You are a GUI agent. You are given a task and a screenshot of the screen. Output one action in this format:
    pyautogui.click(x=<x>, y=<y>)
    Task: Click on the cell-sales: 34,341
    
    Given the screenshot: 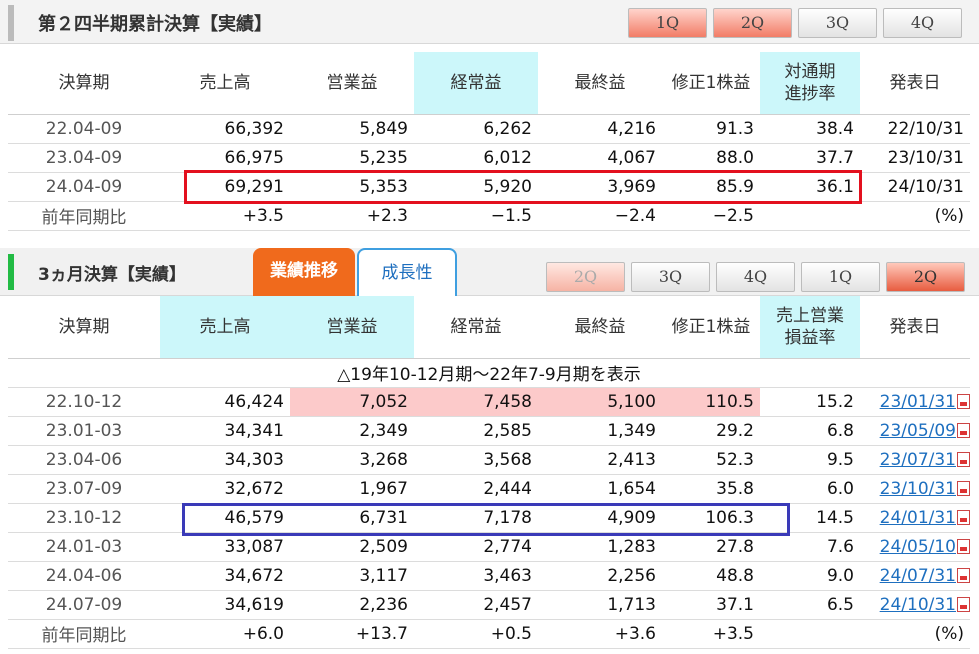 What is the action you would take?
    pyautogui.click(x=225, y=431)
    